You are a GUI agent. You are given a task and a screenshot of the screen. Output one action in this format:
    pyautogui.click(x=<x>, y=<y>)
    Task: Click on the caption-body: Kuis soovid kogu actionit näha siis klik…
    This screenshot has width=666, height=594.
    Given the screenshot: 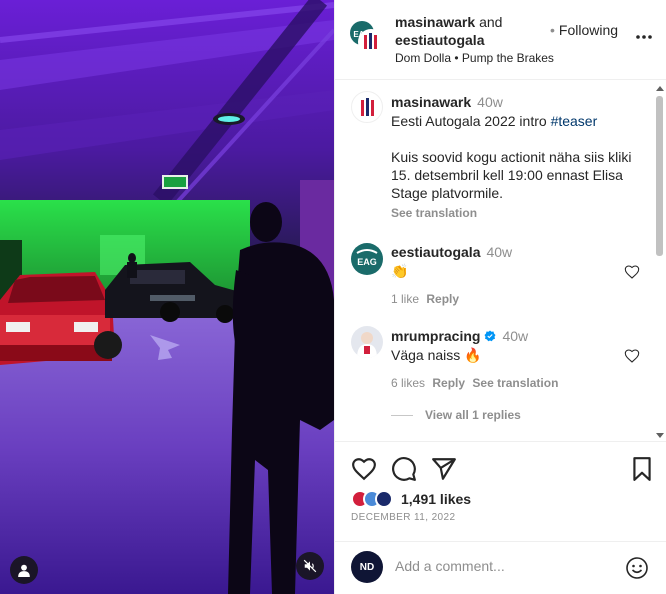 What is the action you would take?
    pyautogui.click(x=511, y=175)
    